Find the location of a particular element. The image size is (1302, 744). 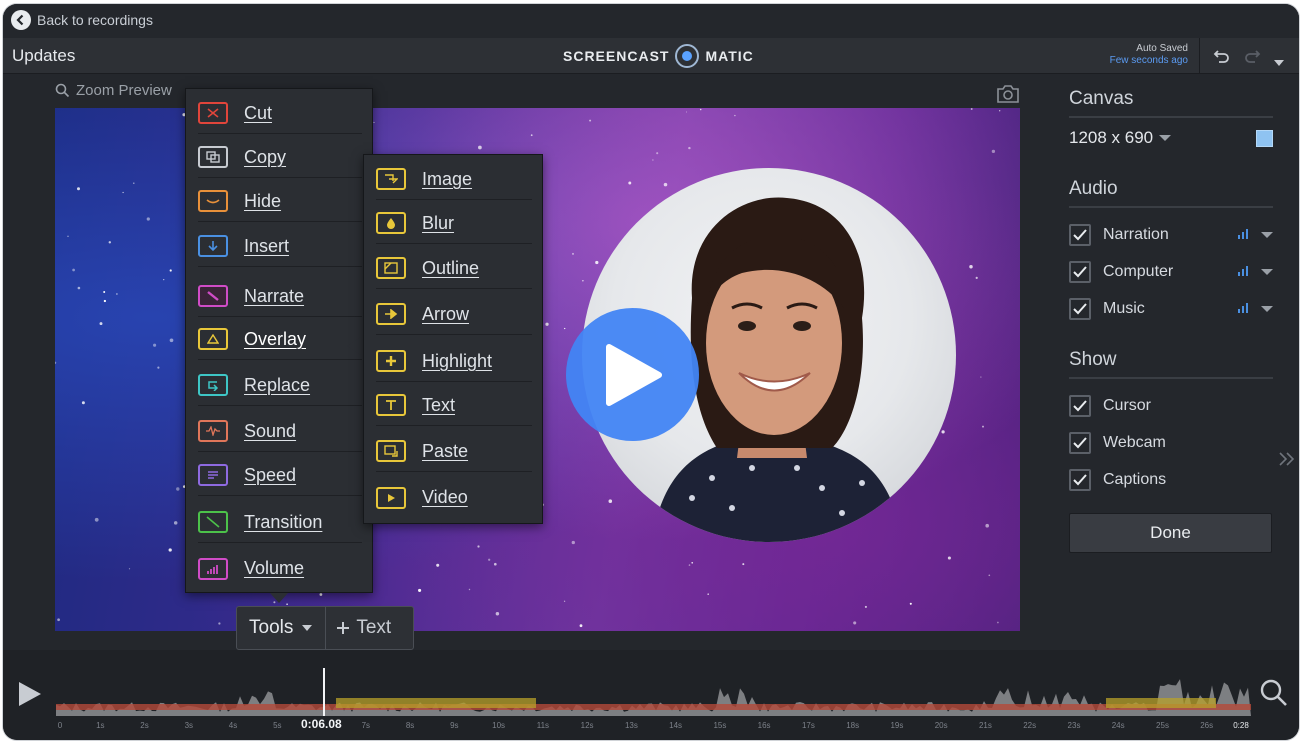

add-text-button: Text is located at coordinates (363, 628).